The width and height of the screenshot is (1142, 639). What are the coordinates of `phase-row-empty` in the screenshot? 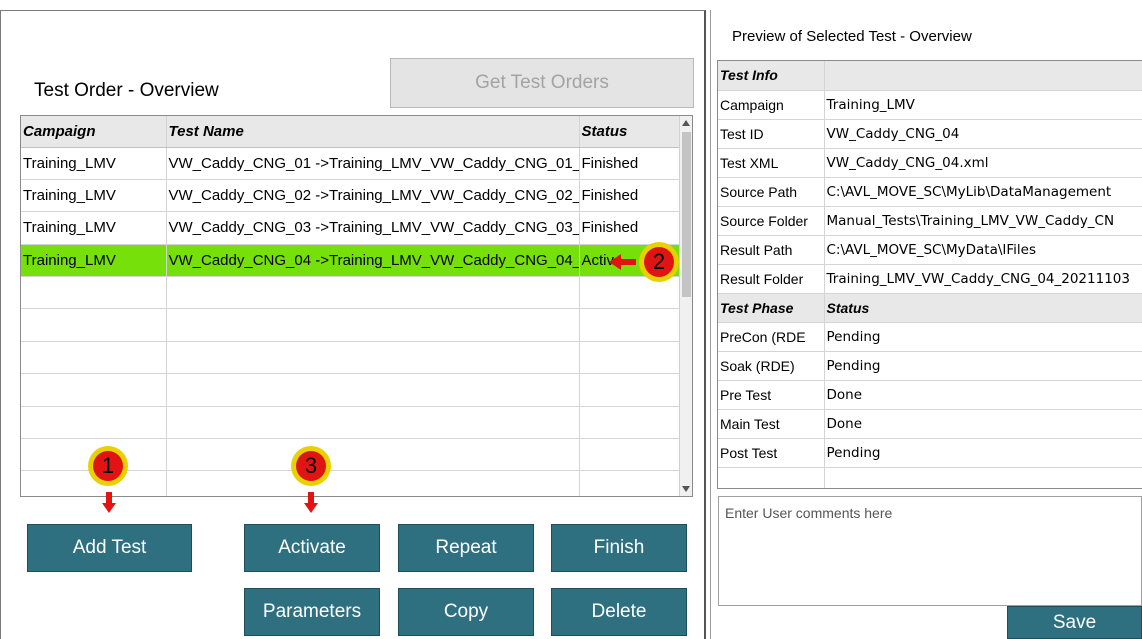 It's located at (930, 477).